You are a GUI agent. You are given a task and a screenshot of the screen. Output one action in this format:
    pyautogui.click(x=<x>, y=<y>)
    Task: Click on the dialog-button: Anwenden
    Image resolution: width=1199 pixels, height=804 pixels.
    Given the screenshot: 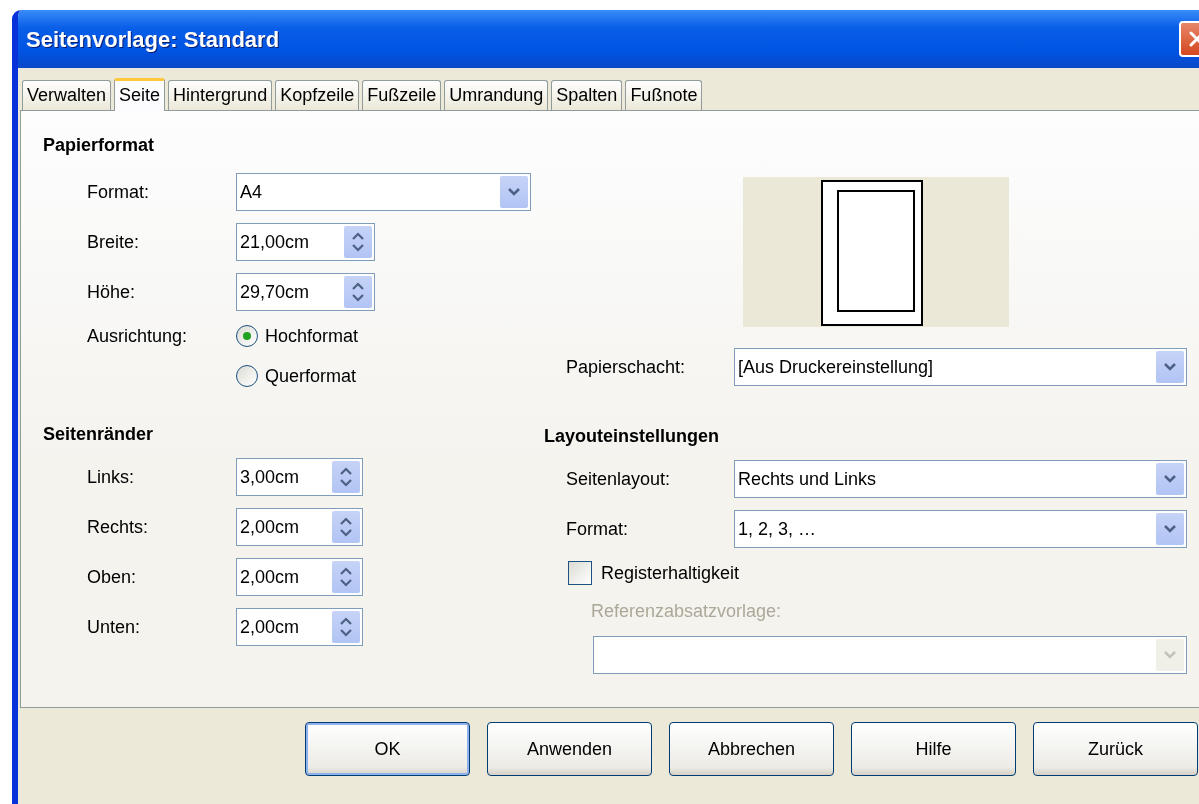 What is the action you would take?
    pyautogui.click(x=569, y=749)
    